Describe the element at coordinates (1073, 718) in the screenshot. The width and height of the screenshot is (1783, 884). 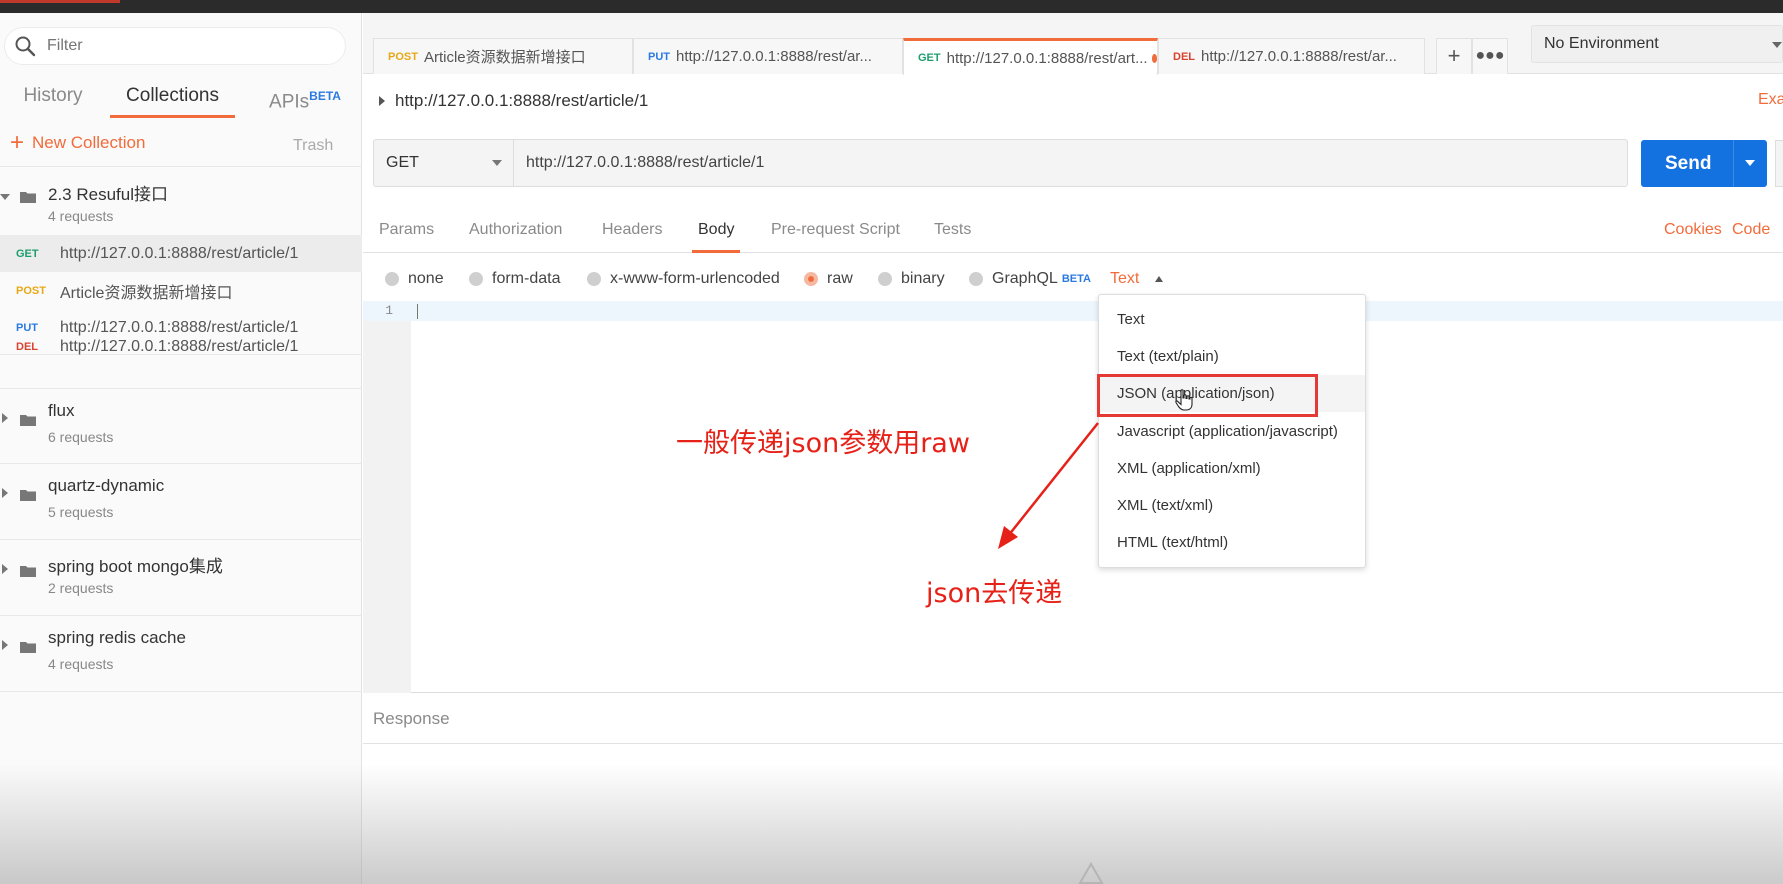
I see `response-panel: Response` at that location.